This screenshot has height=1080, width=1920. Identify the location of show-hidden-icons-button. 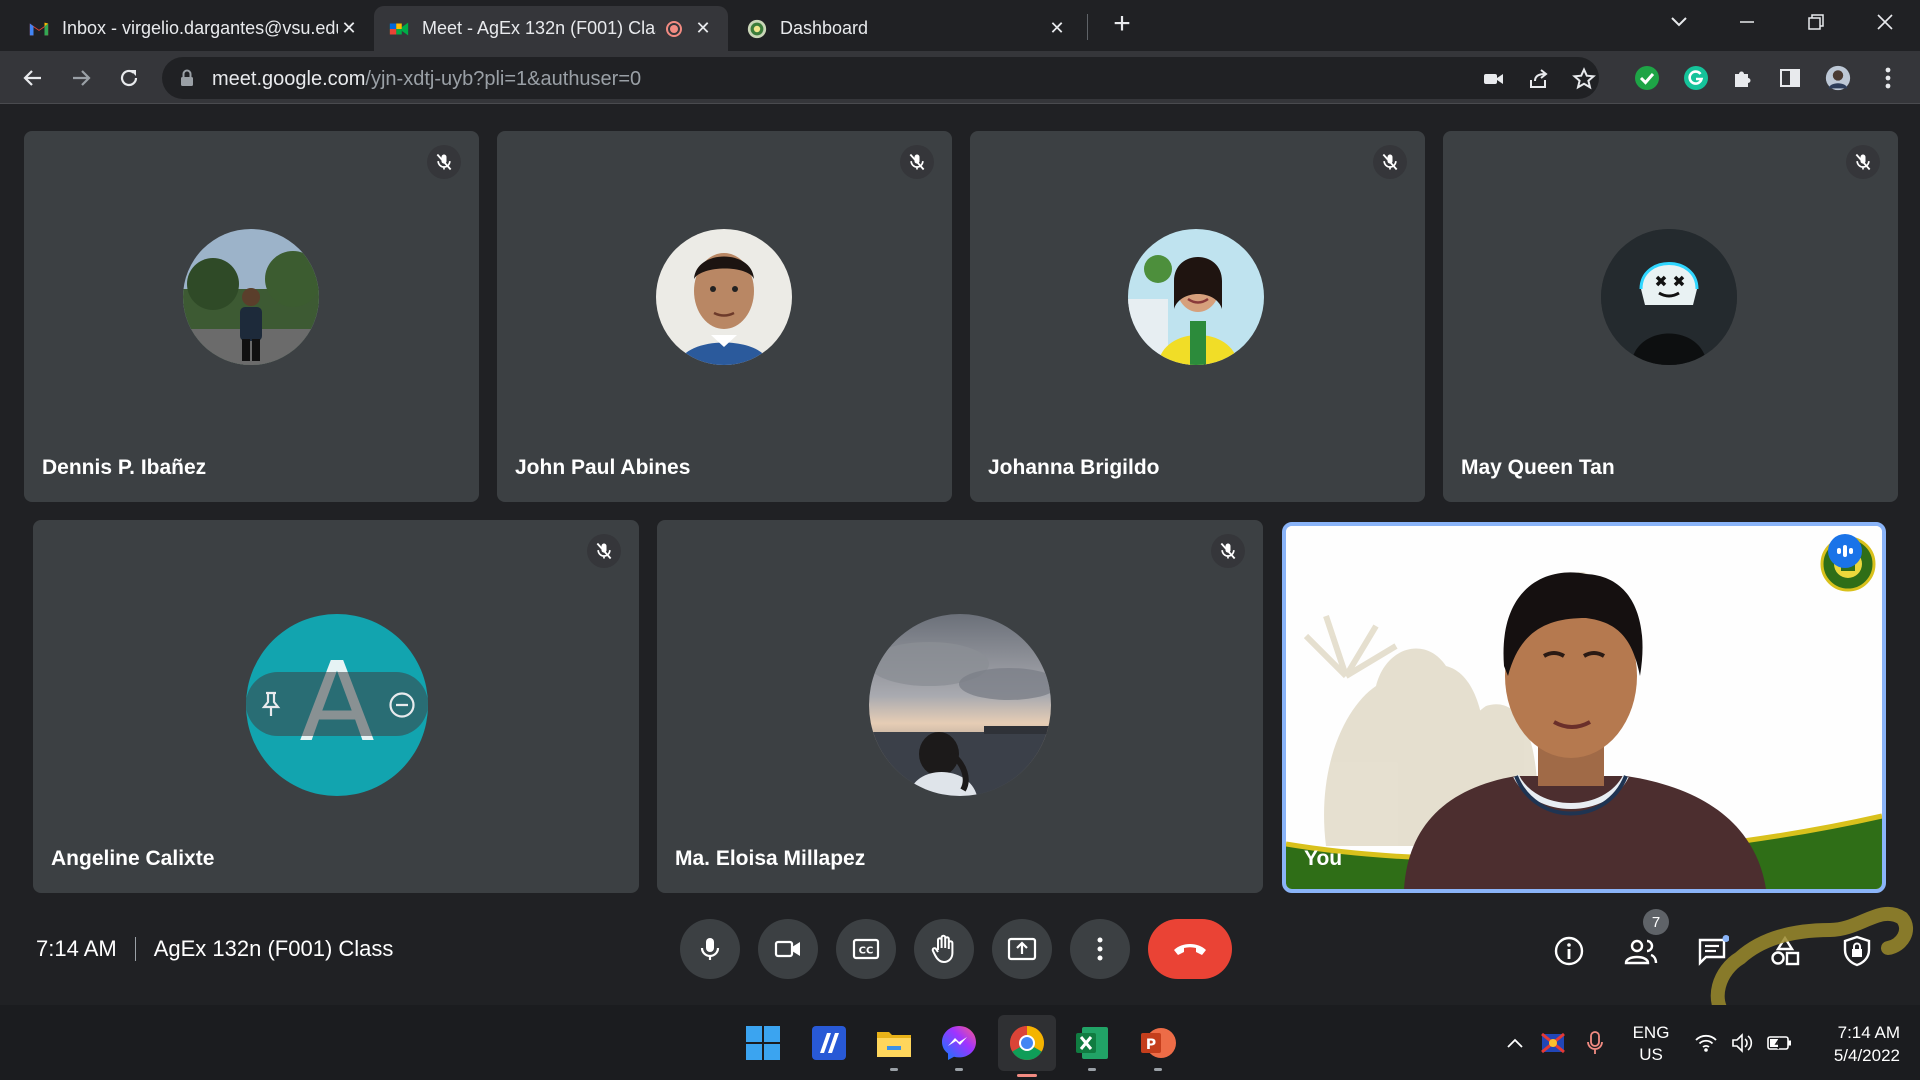
(1515, 1042).